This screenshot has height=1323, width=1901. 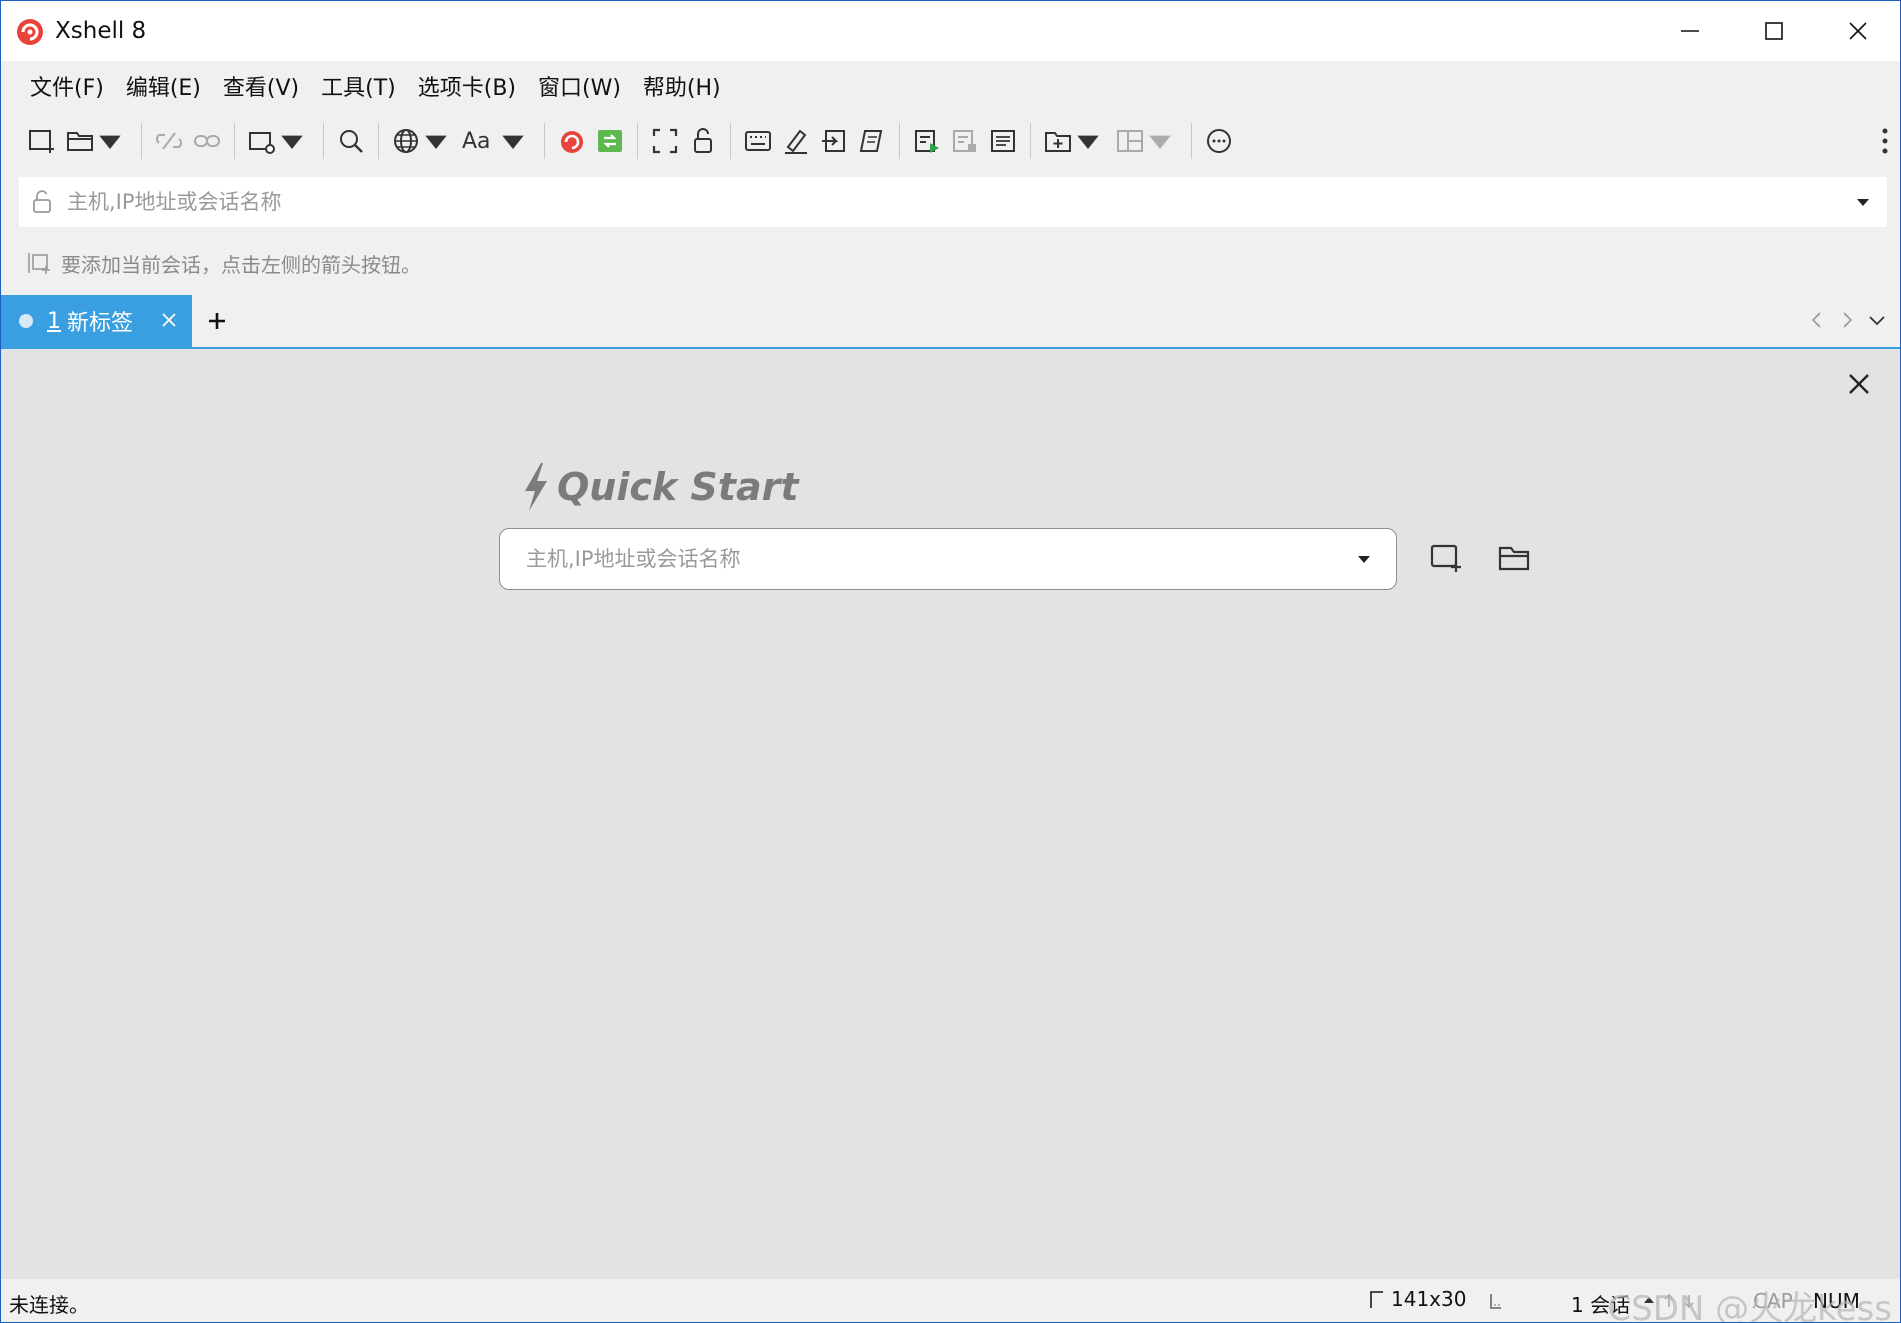 I want to click on tab-number: 1, so click(x=54, y=321).